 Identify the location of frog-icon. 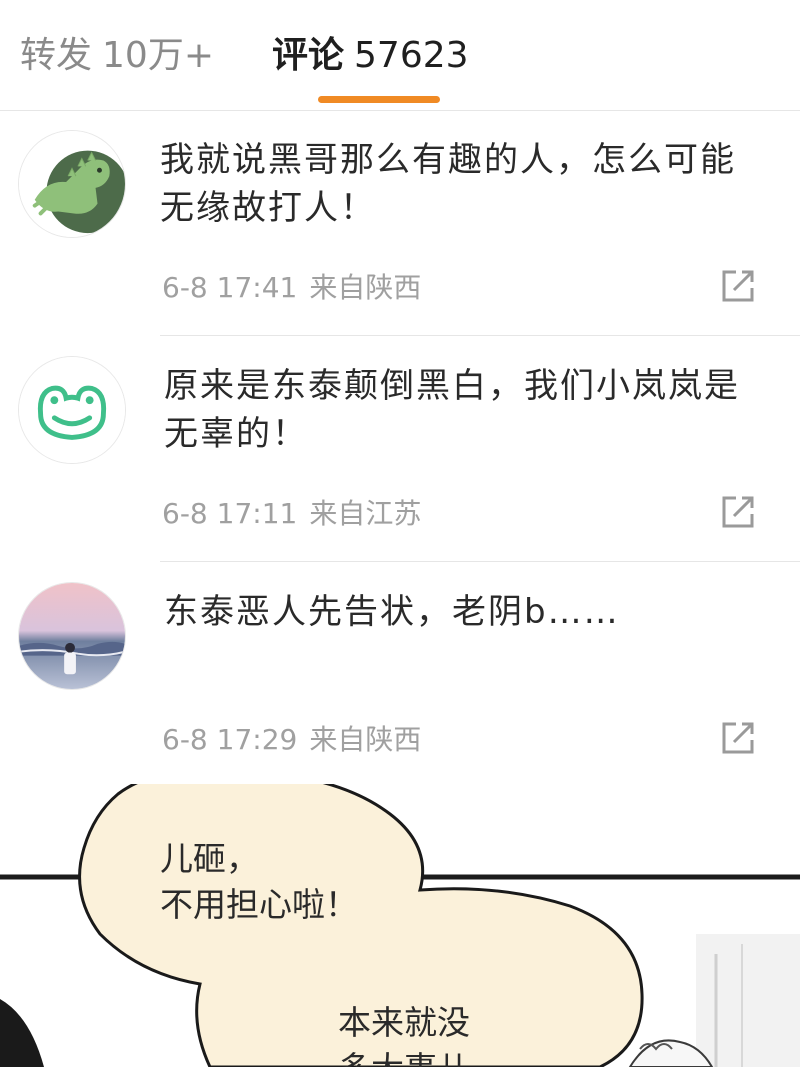
(72, 410).